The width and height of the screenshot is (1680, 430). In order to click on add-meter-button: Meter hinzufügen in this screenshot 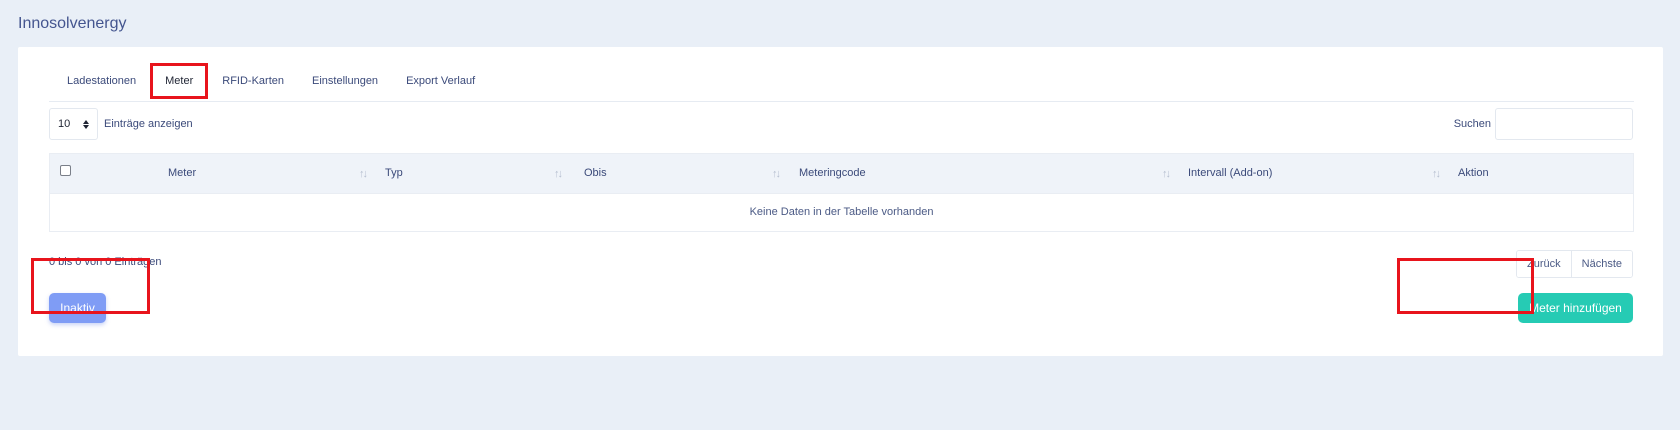, I will do `click(1575, 308)`.